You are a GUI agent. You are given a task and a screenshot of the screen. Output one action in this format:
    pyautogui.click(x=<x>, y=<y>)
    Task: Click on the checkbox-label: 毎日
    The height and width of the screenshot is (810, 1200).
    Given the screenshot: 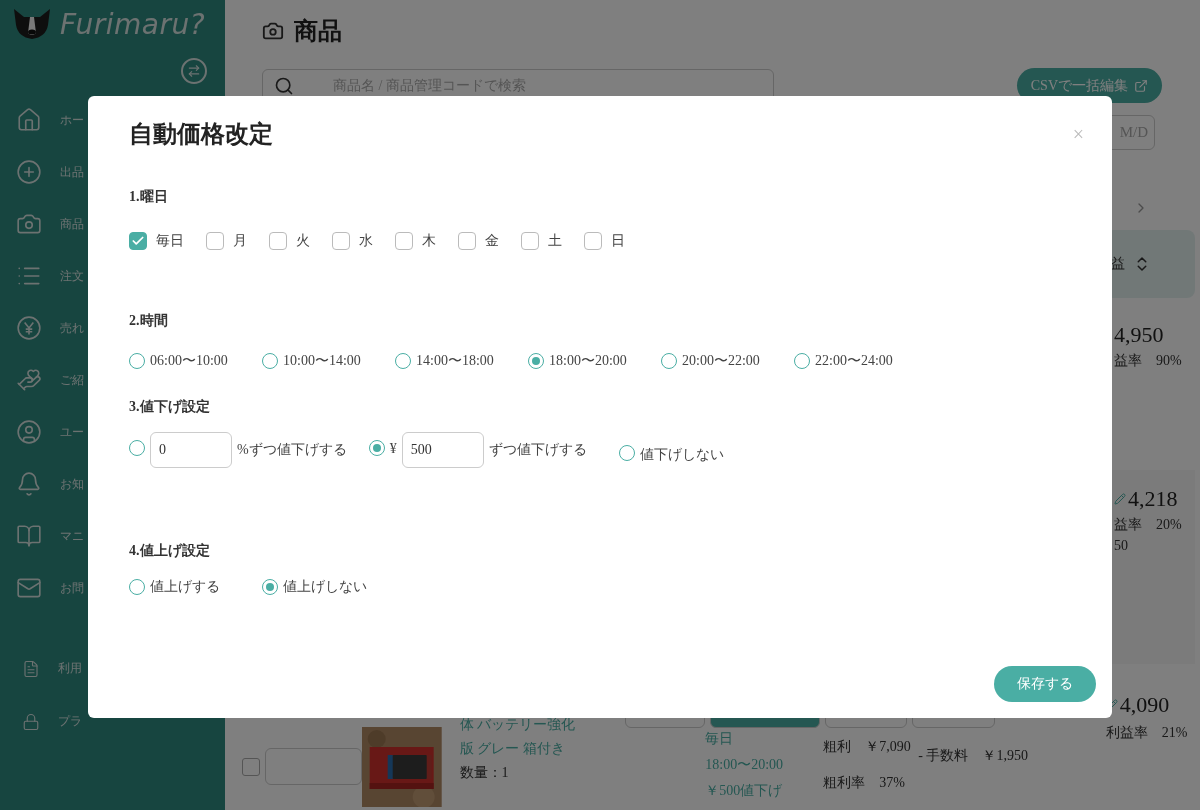 What is the action you would take?
    pyautogui.click(x=170, y=241)
    